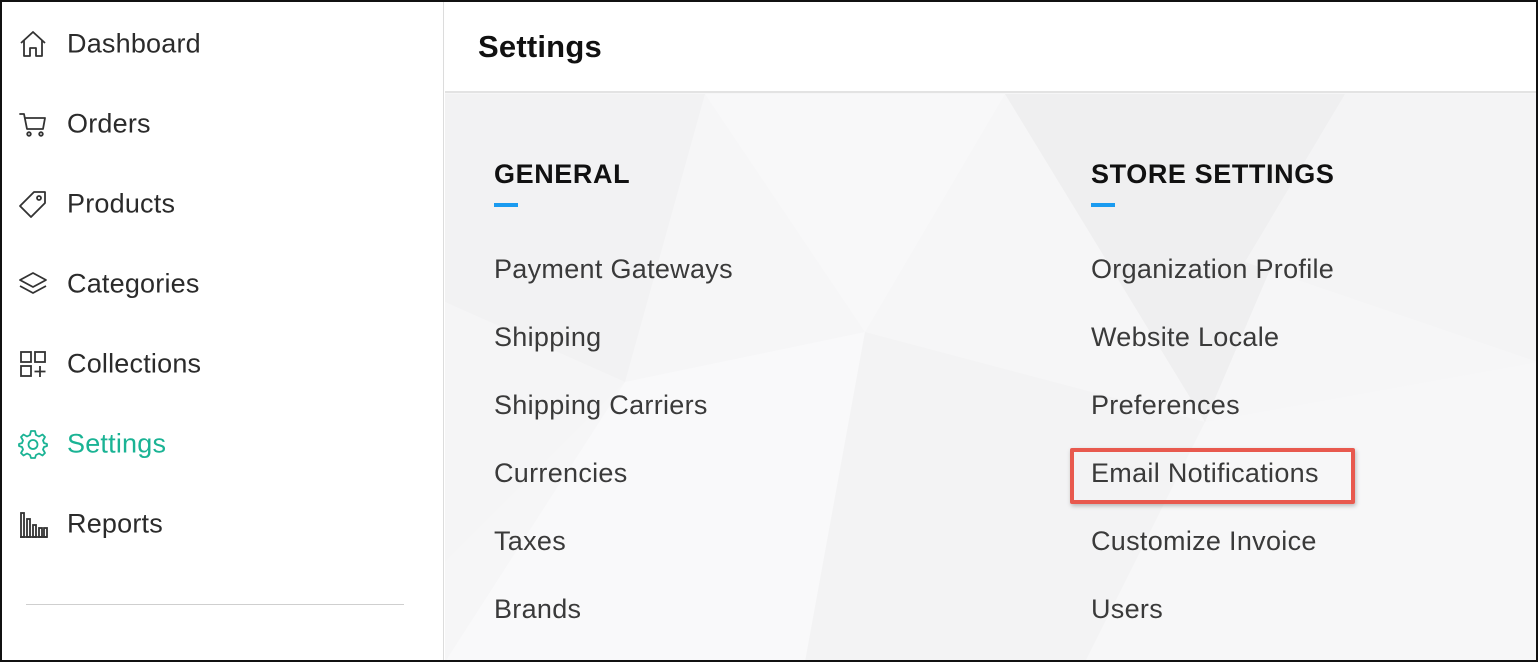 This screenshot has width=1538, height=662. I want to click on link-payment-gateways: Payment Gateways, so click(613, 269).